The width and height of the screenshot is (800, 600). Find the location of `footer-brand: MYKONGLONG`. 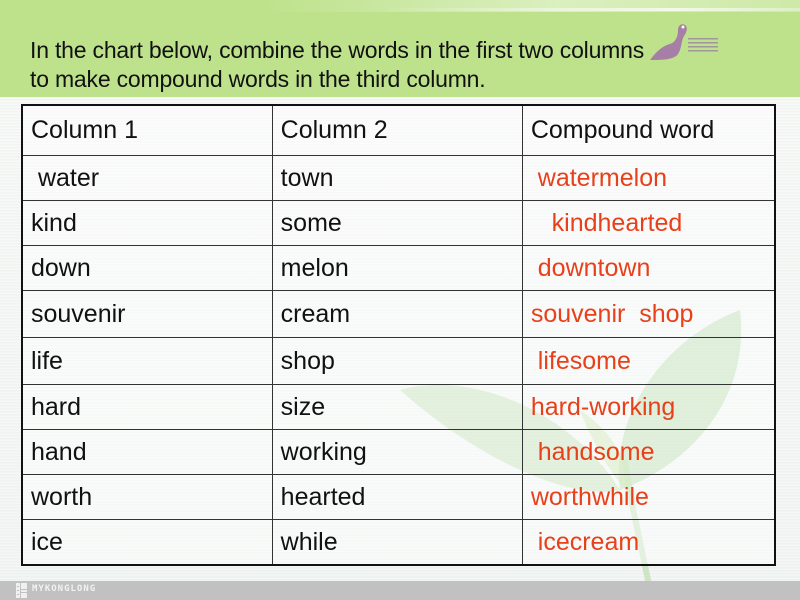

footer-brand: MYKONGLONG is located at coordinates (64, 589).